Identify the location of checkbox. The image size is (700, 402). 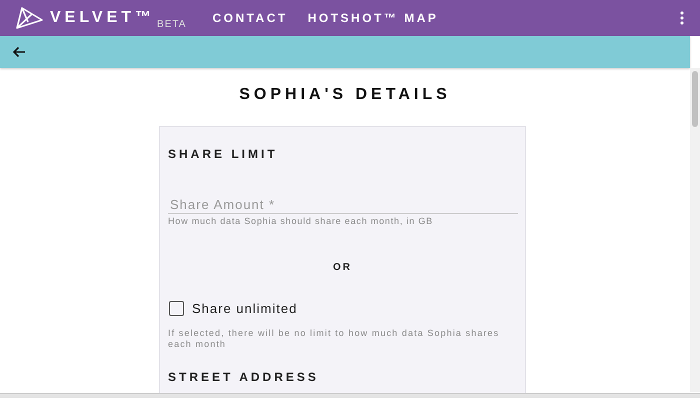
(176, 308).